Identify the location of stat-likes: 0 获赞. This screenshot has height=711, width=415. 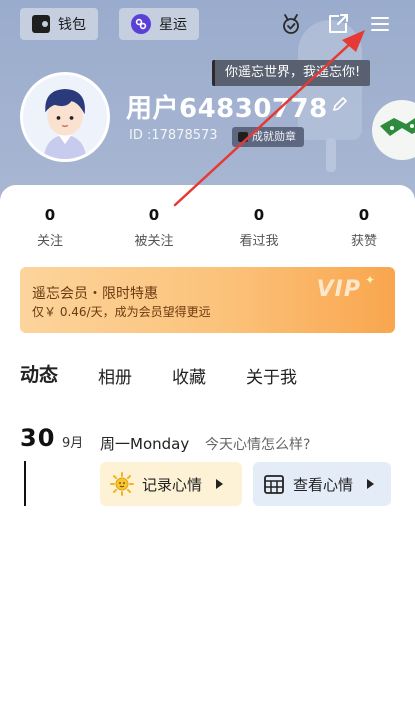
(364, 227).